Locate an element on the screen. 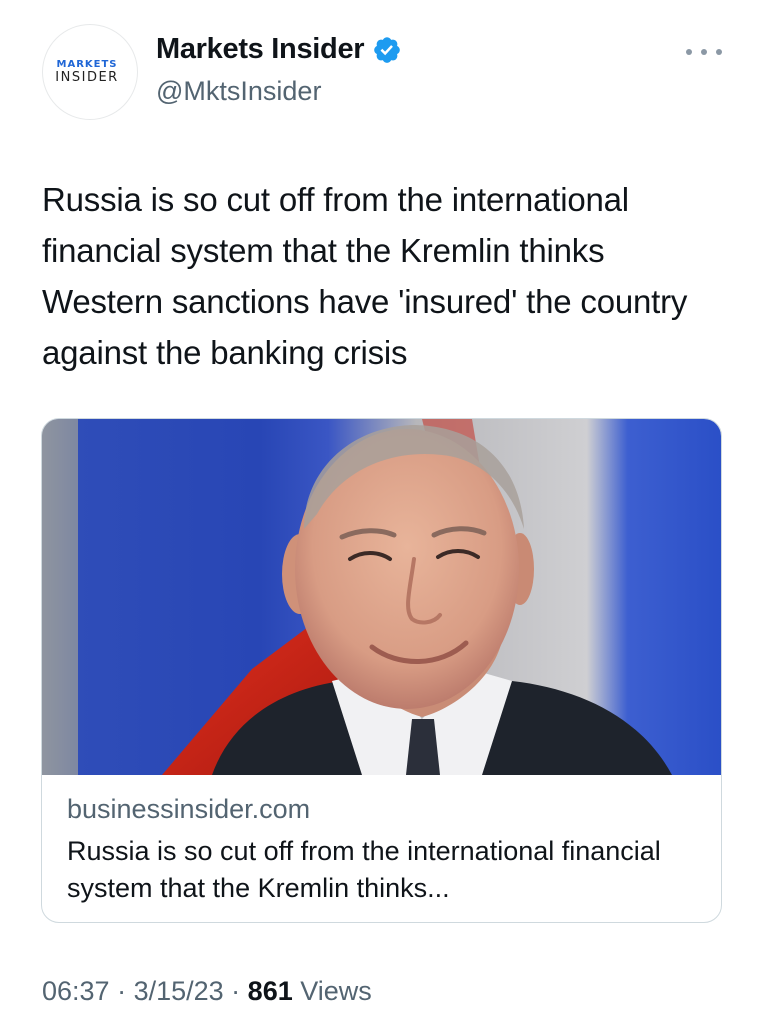 The width and height of the screenshot is (763, 1024). avatar-logo-line1: MARKETS is located at coordinates (87, 64).